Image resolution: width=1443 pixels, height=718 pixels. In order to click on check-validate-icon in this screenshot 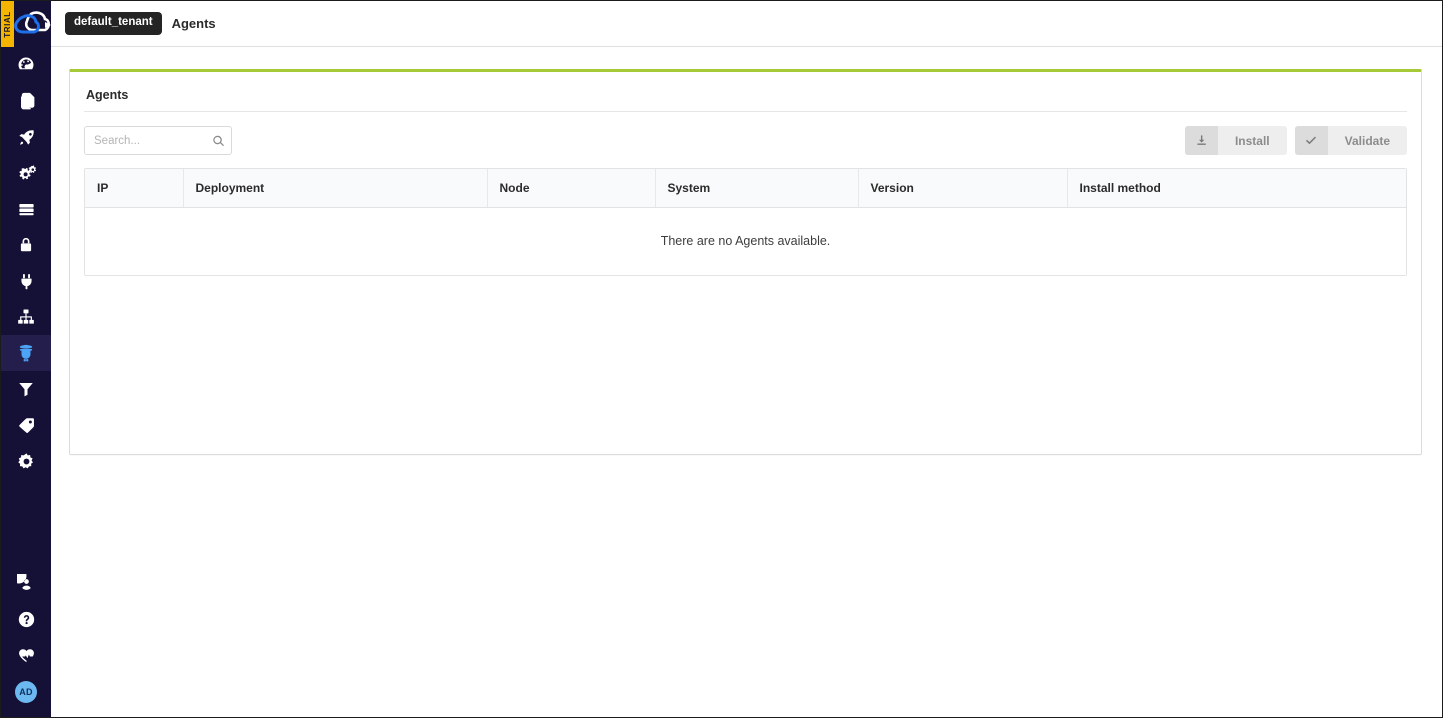, I will do `click(1311, 140)`.